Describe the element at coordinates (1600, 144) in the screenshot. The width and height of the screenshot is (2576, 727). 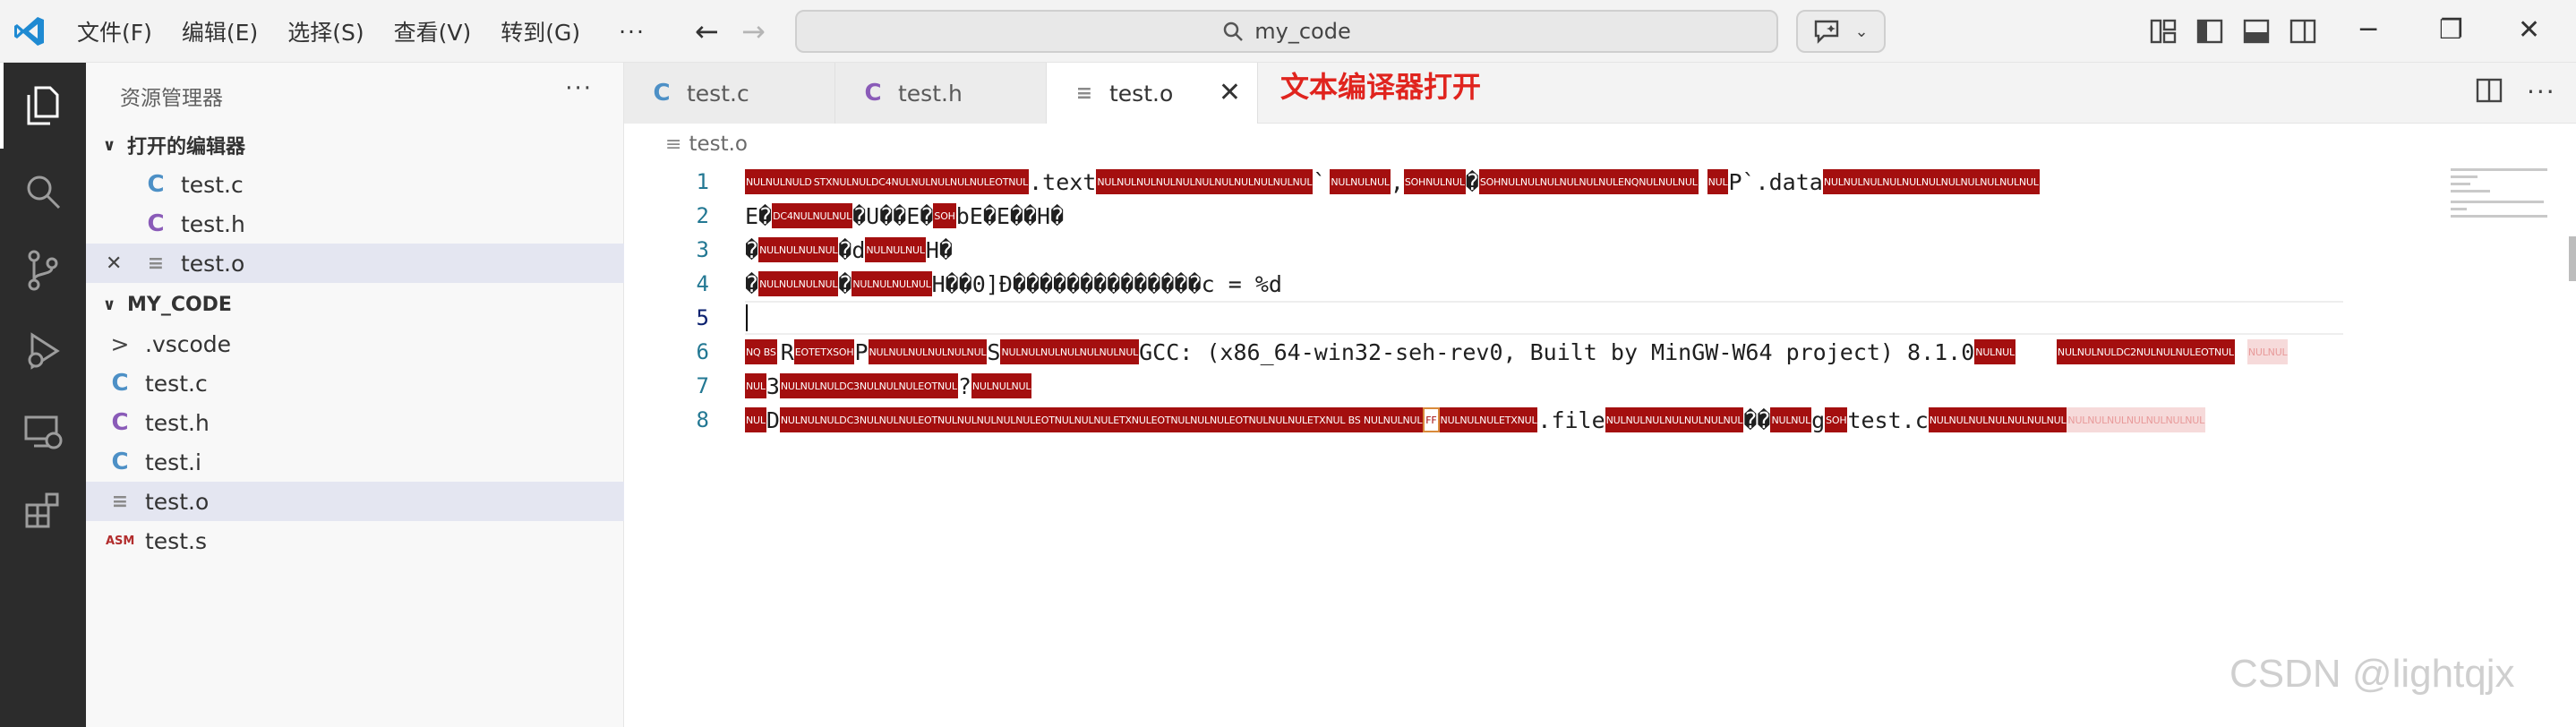
I see `breadcrumb: ≡ test.o` at that location.